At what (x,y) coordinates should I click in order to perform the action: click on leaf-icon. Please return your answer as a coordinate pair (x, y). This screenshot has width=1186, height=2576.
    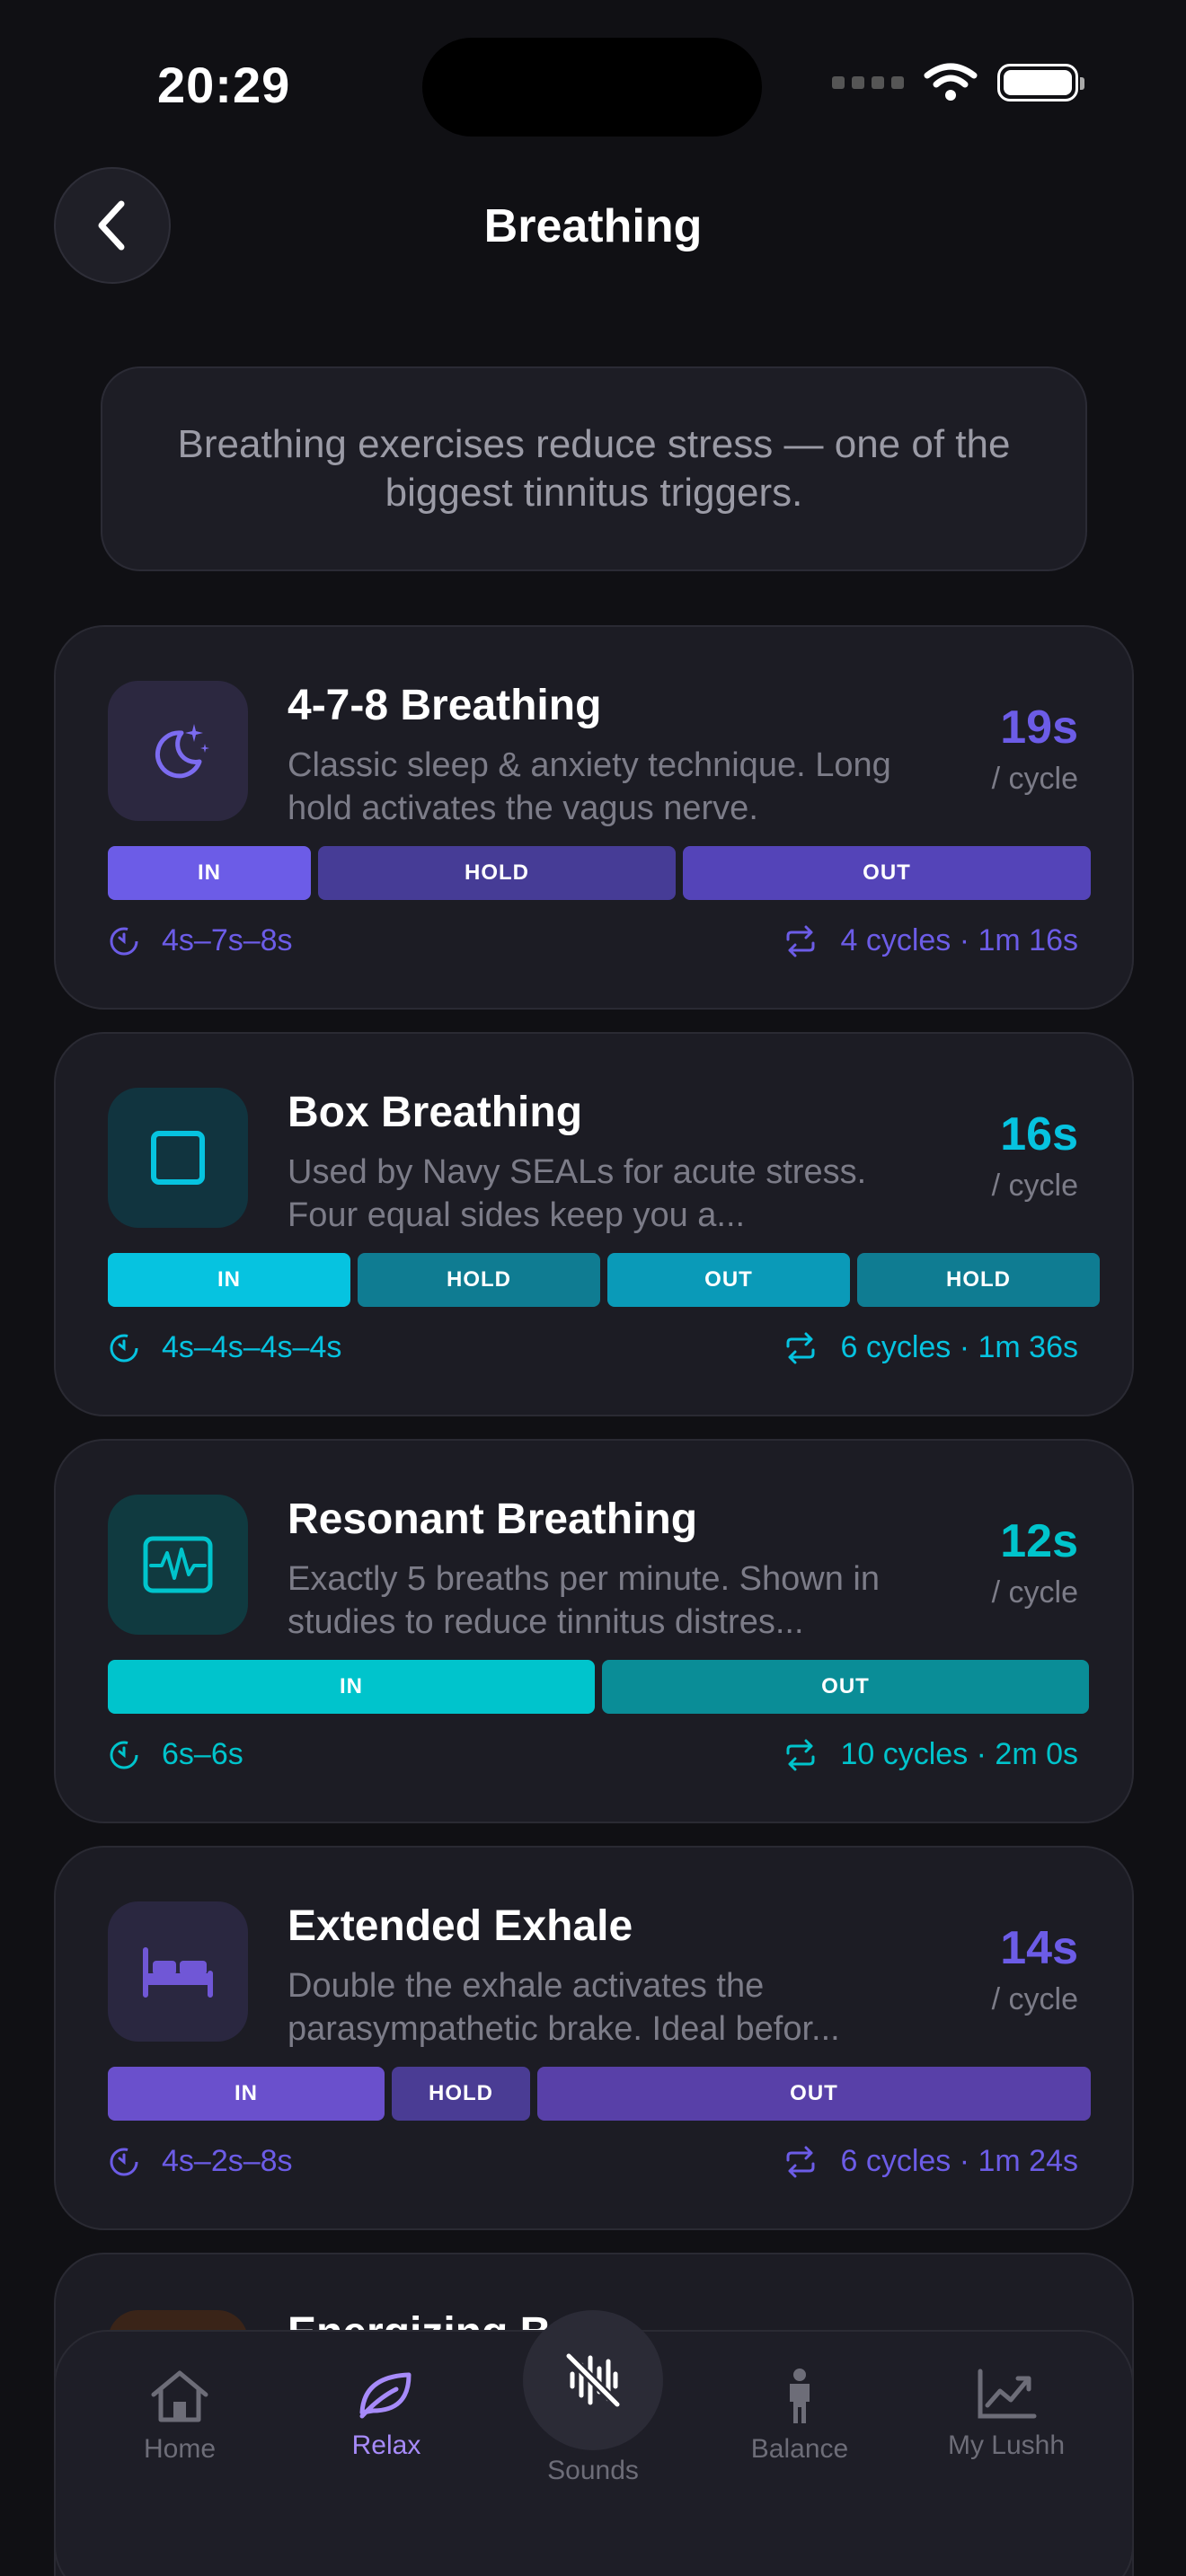
    Looking at the image, I should click on (385, 2395).